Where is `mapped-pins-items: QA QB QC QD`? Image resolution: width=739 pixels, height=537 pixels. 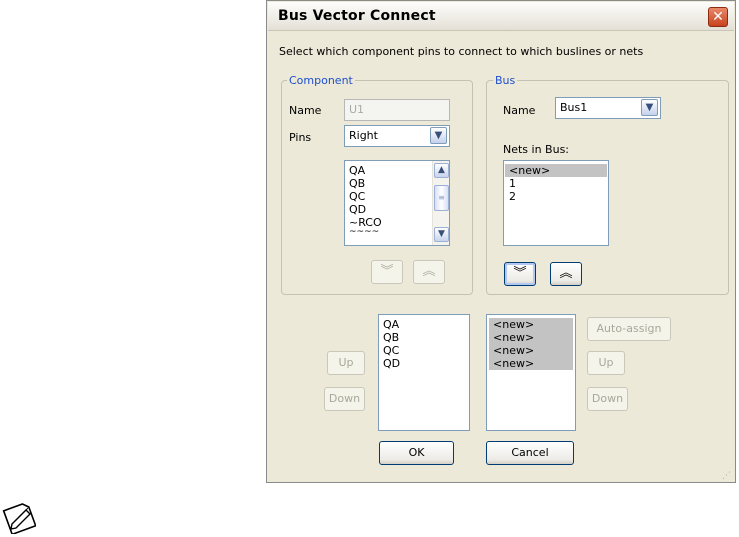 mapped-pins-items: QA QB QC QD is located at coordinates (423, 344).